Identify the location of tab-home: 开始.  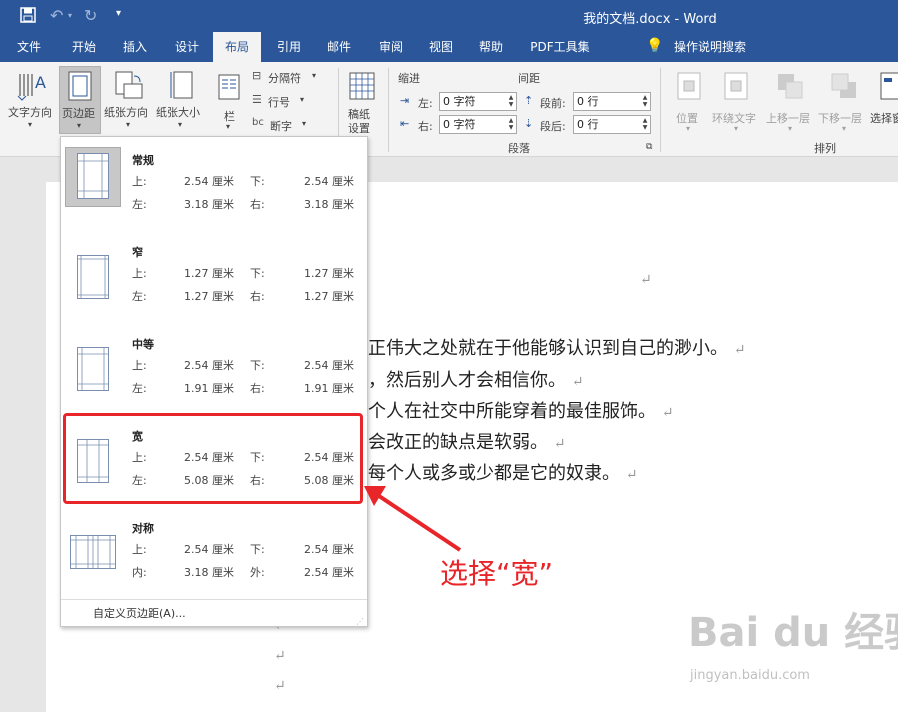
(84, 47).